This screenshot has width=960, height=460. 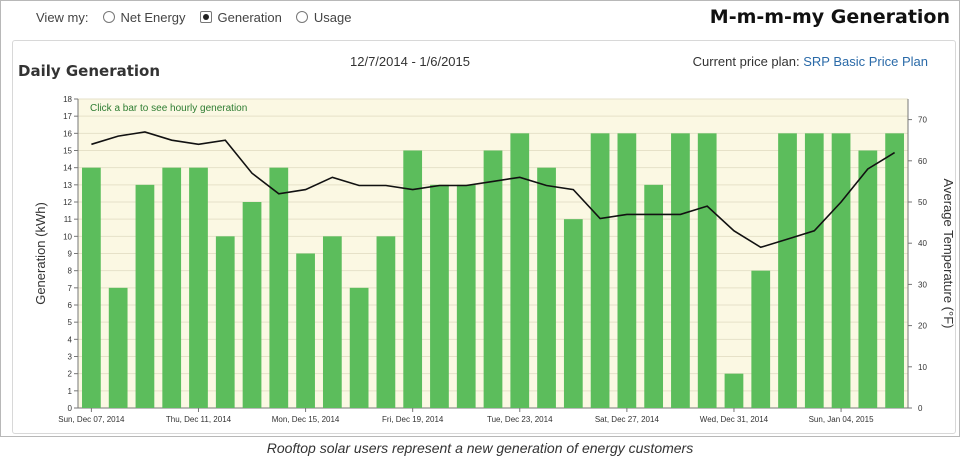 I want to click on x-tick-label: Tue, Dec 23, 2014, so click(x=520, y=419).